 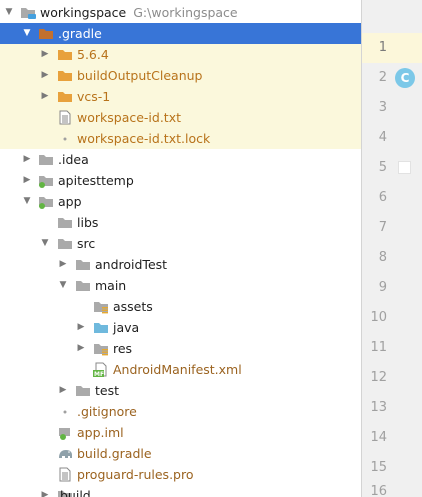 I want to click on tree-item-androidtest: ▶ androidTest, so click(x=180, y=264).